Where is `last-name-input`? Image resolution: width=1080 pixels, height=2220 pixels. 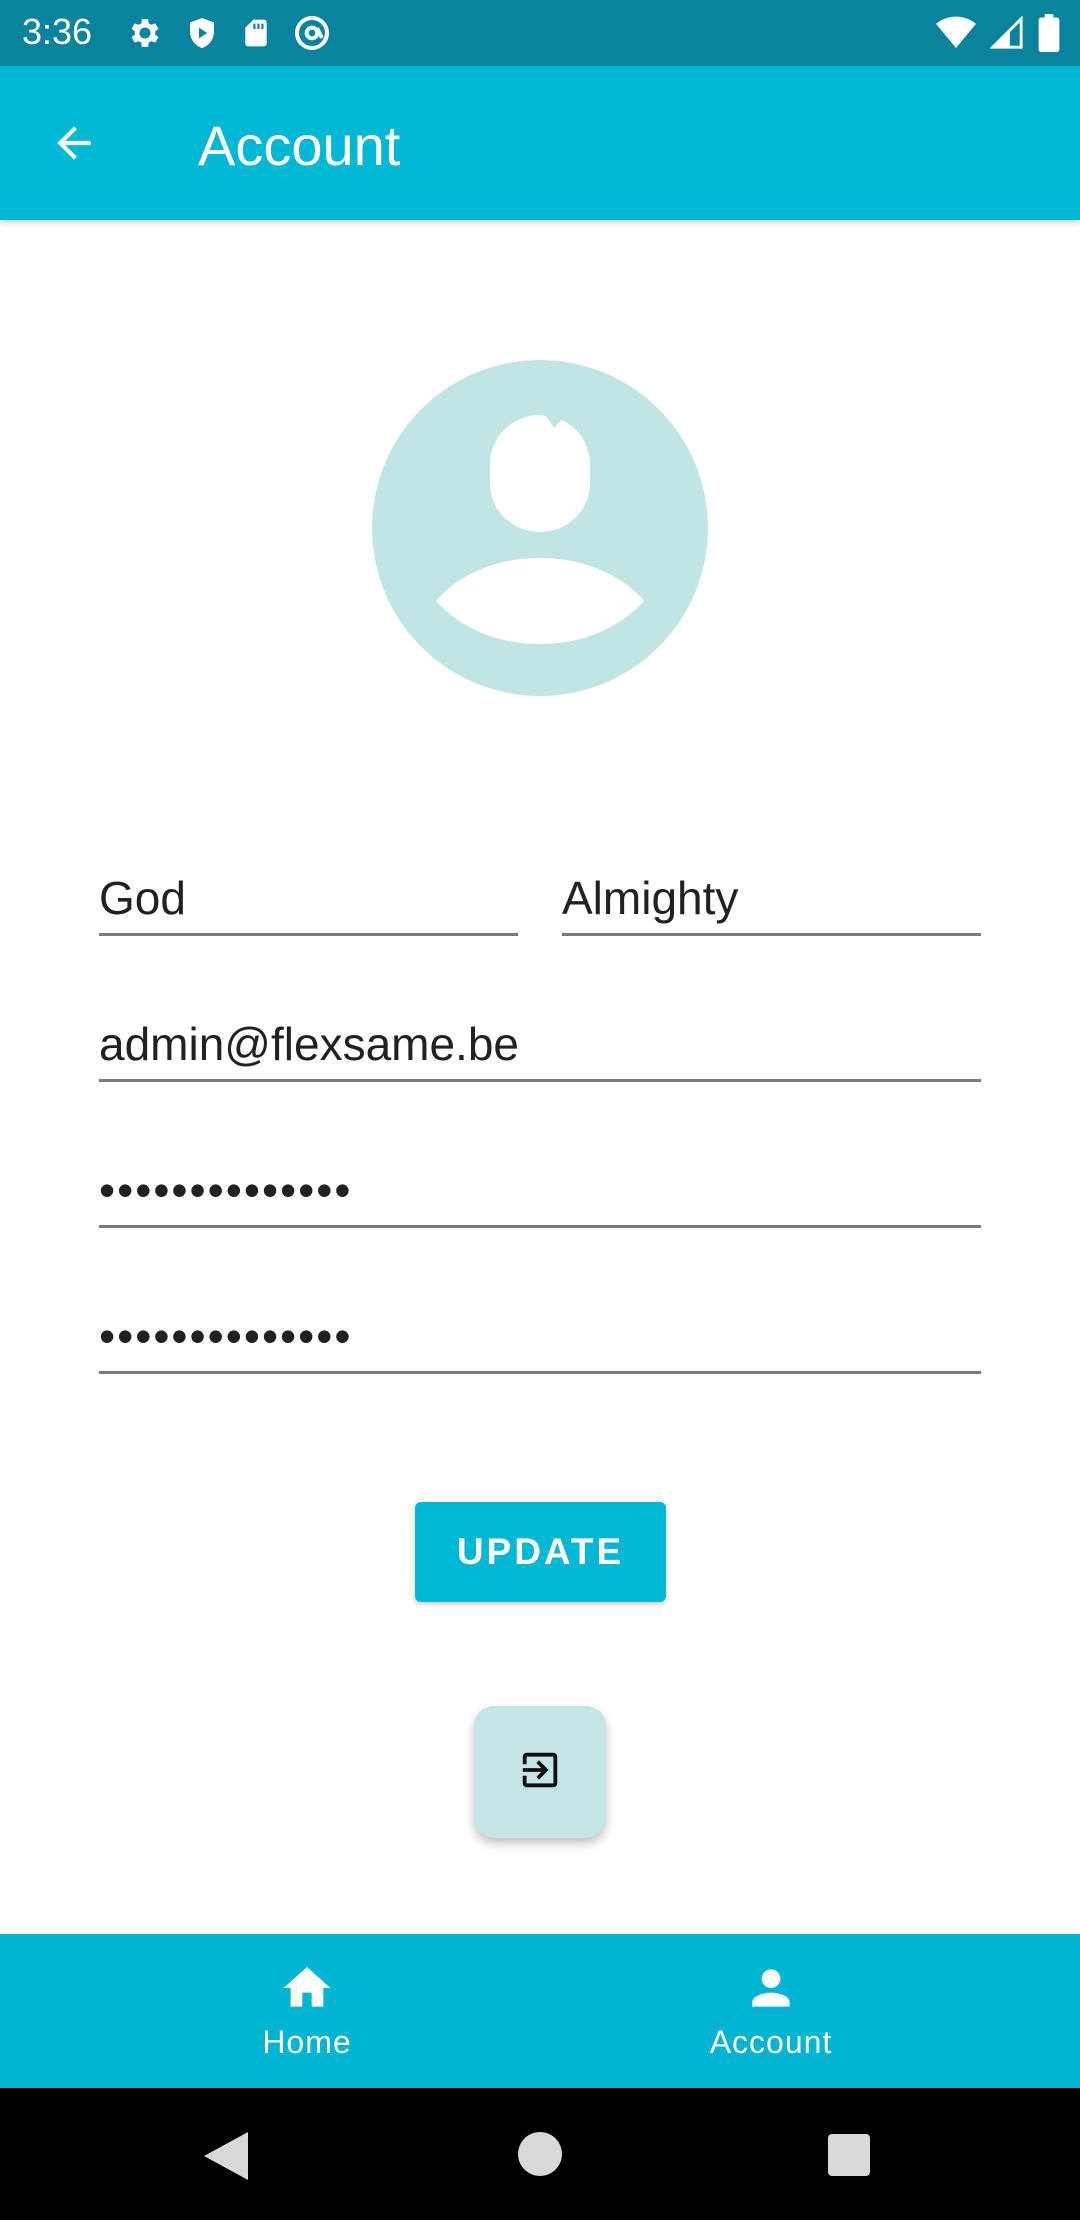 last-name-input is located at coordinates (771, 898).